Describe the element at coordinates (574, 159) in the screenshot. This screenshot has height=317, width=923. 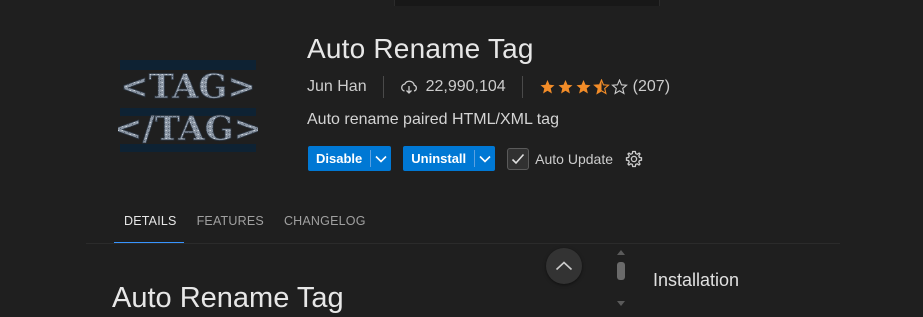
I see `auto-update-label: Auto Update` at that location.